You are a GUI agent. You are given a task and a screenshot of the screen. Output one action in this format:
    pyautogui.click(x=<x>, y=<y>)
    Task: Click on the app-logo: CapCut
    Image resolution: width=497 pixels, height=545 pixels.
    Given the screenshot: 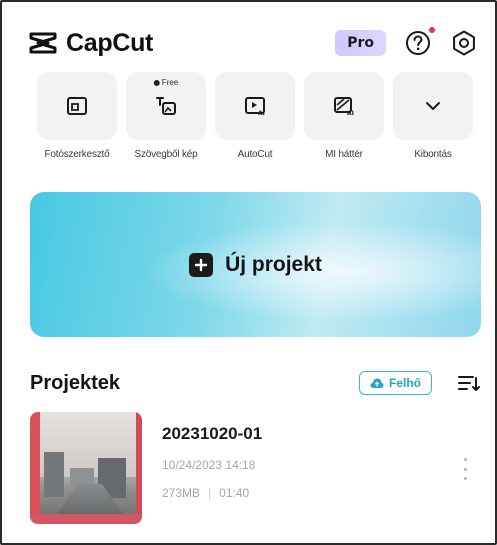 What is the action you would take?
    pyautogui.click(x=90, y=43)
    